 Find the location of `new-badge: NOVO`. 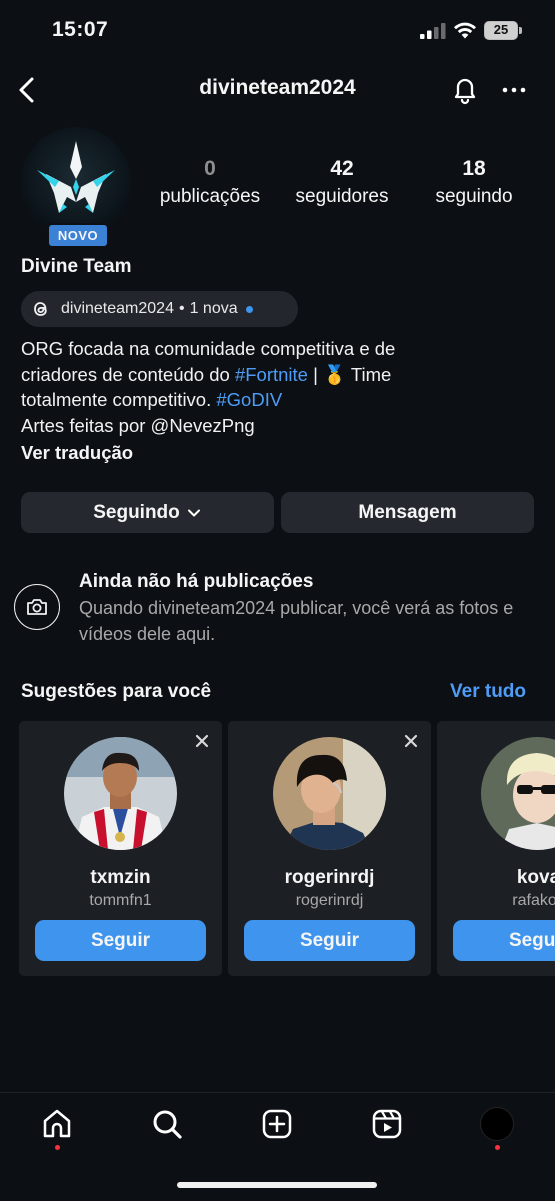

new-badge: NOVO is located at coordinates (78, 235).